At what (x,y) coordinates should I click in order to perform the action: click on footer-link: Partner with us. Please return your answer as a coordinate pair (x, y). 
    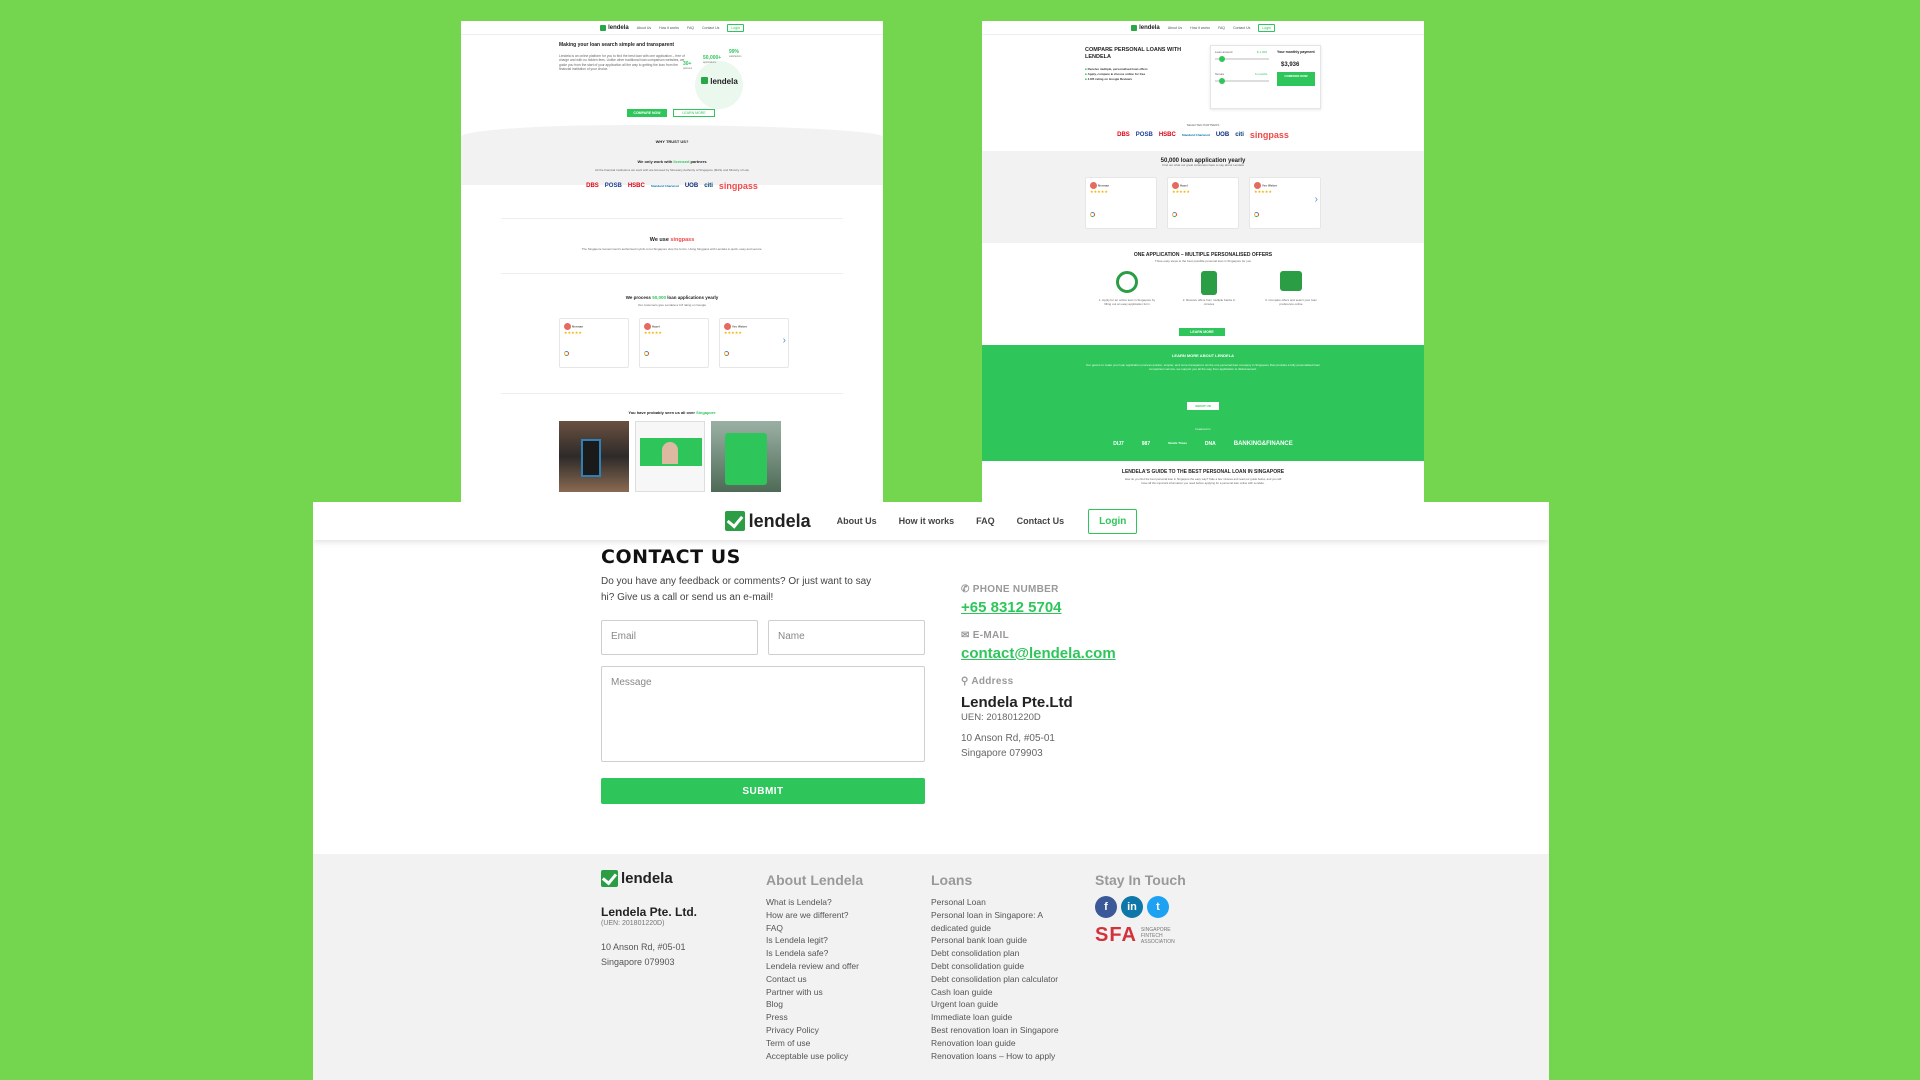
    Looking at the image, I should click on (814, 992).